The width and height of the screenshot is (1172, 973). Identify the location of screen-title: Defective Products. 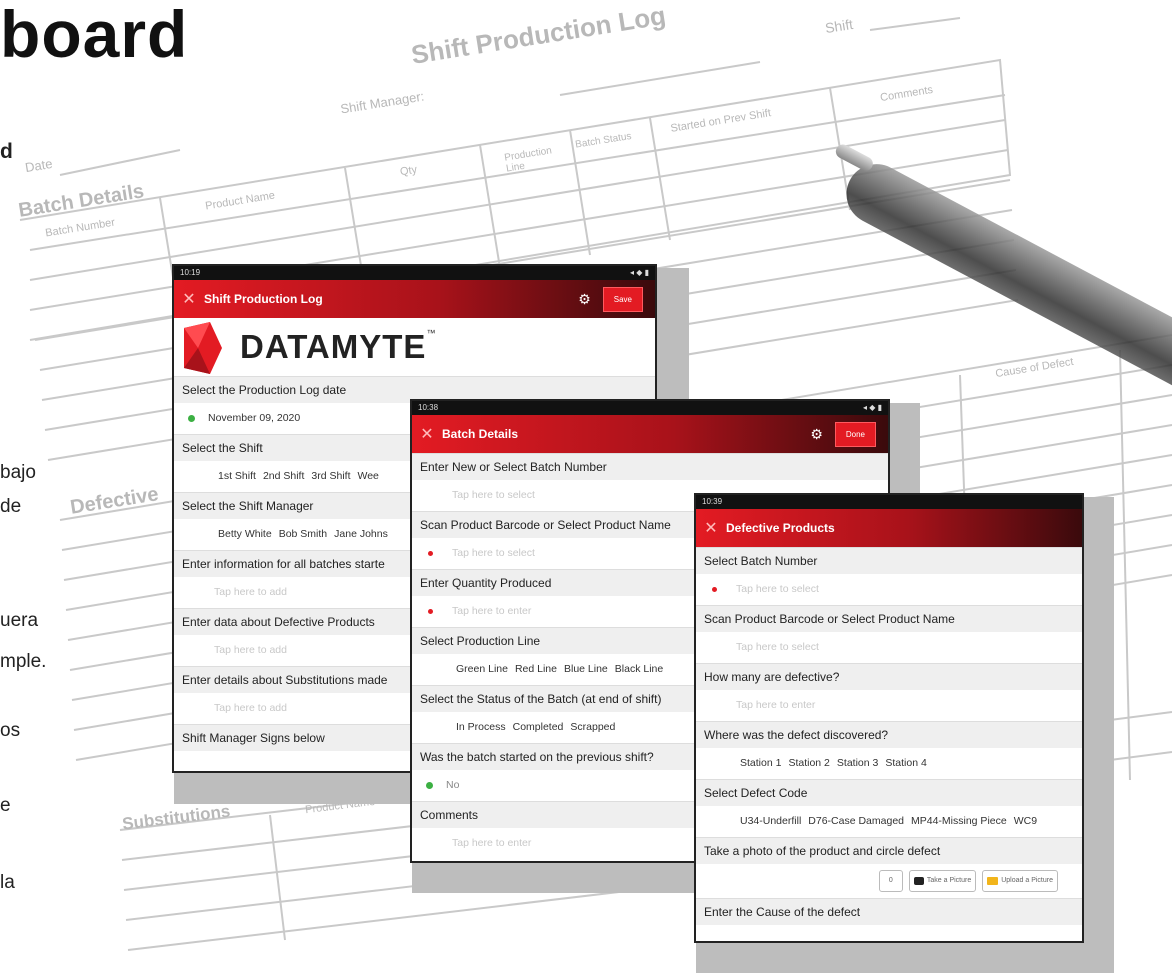
(780, 528).